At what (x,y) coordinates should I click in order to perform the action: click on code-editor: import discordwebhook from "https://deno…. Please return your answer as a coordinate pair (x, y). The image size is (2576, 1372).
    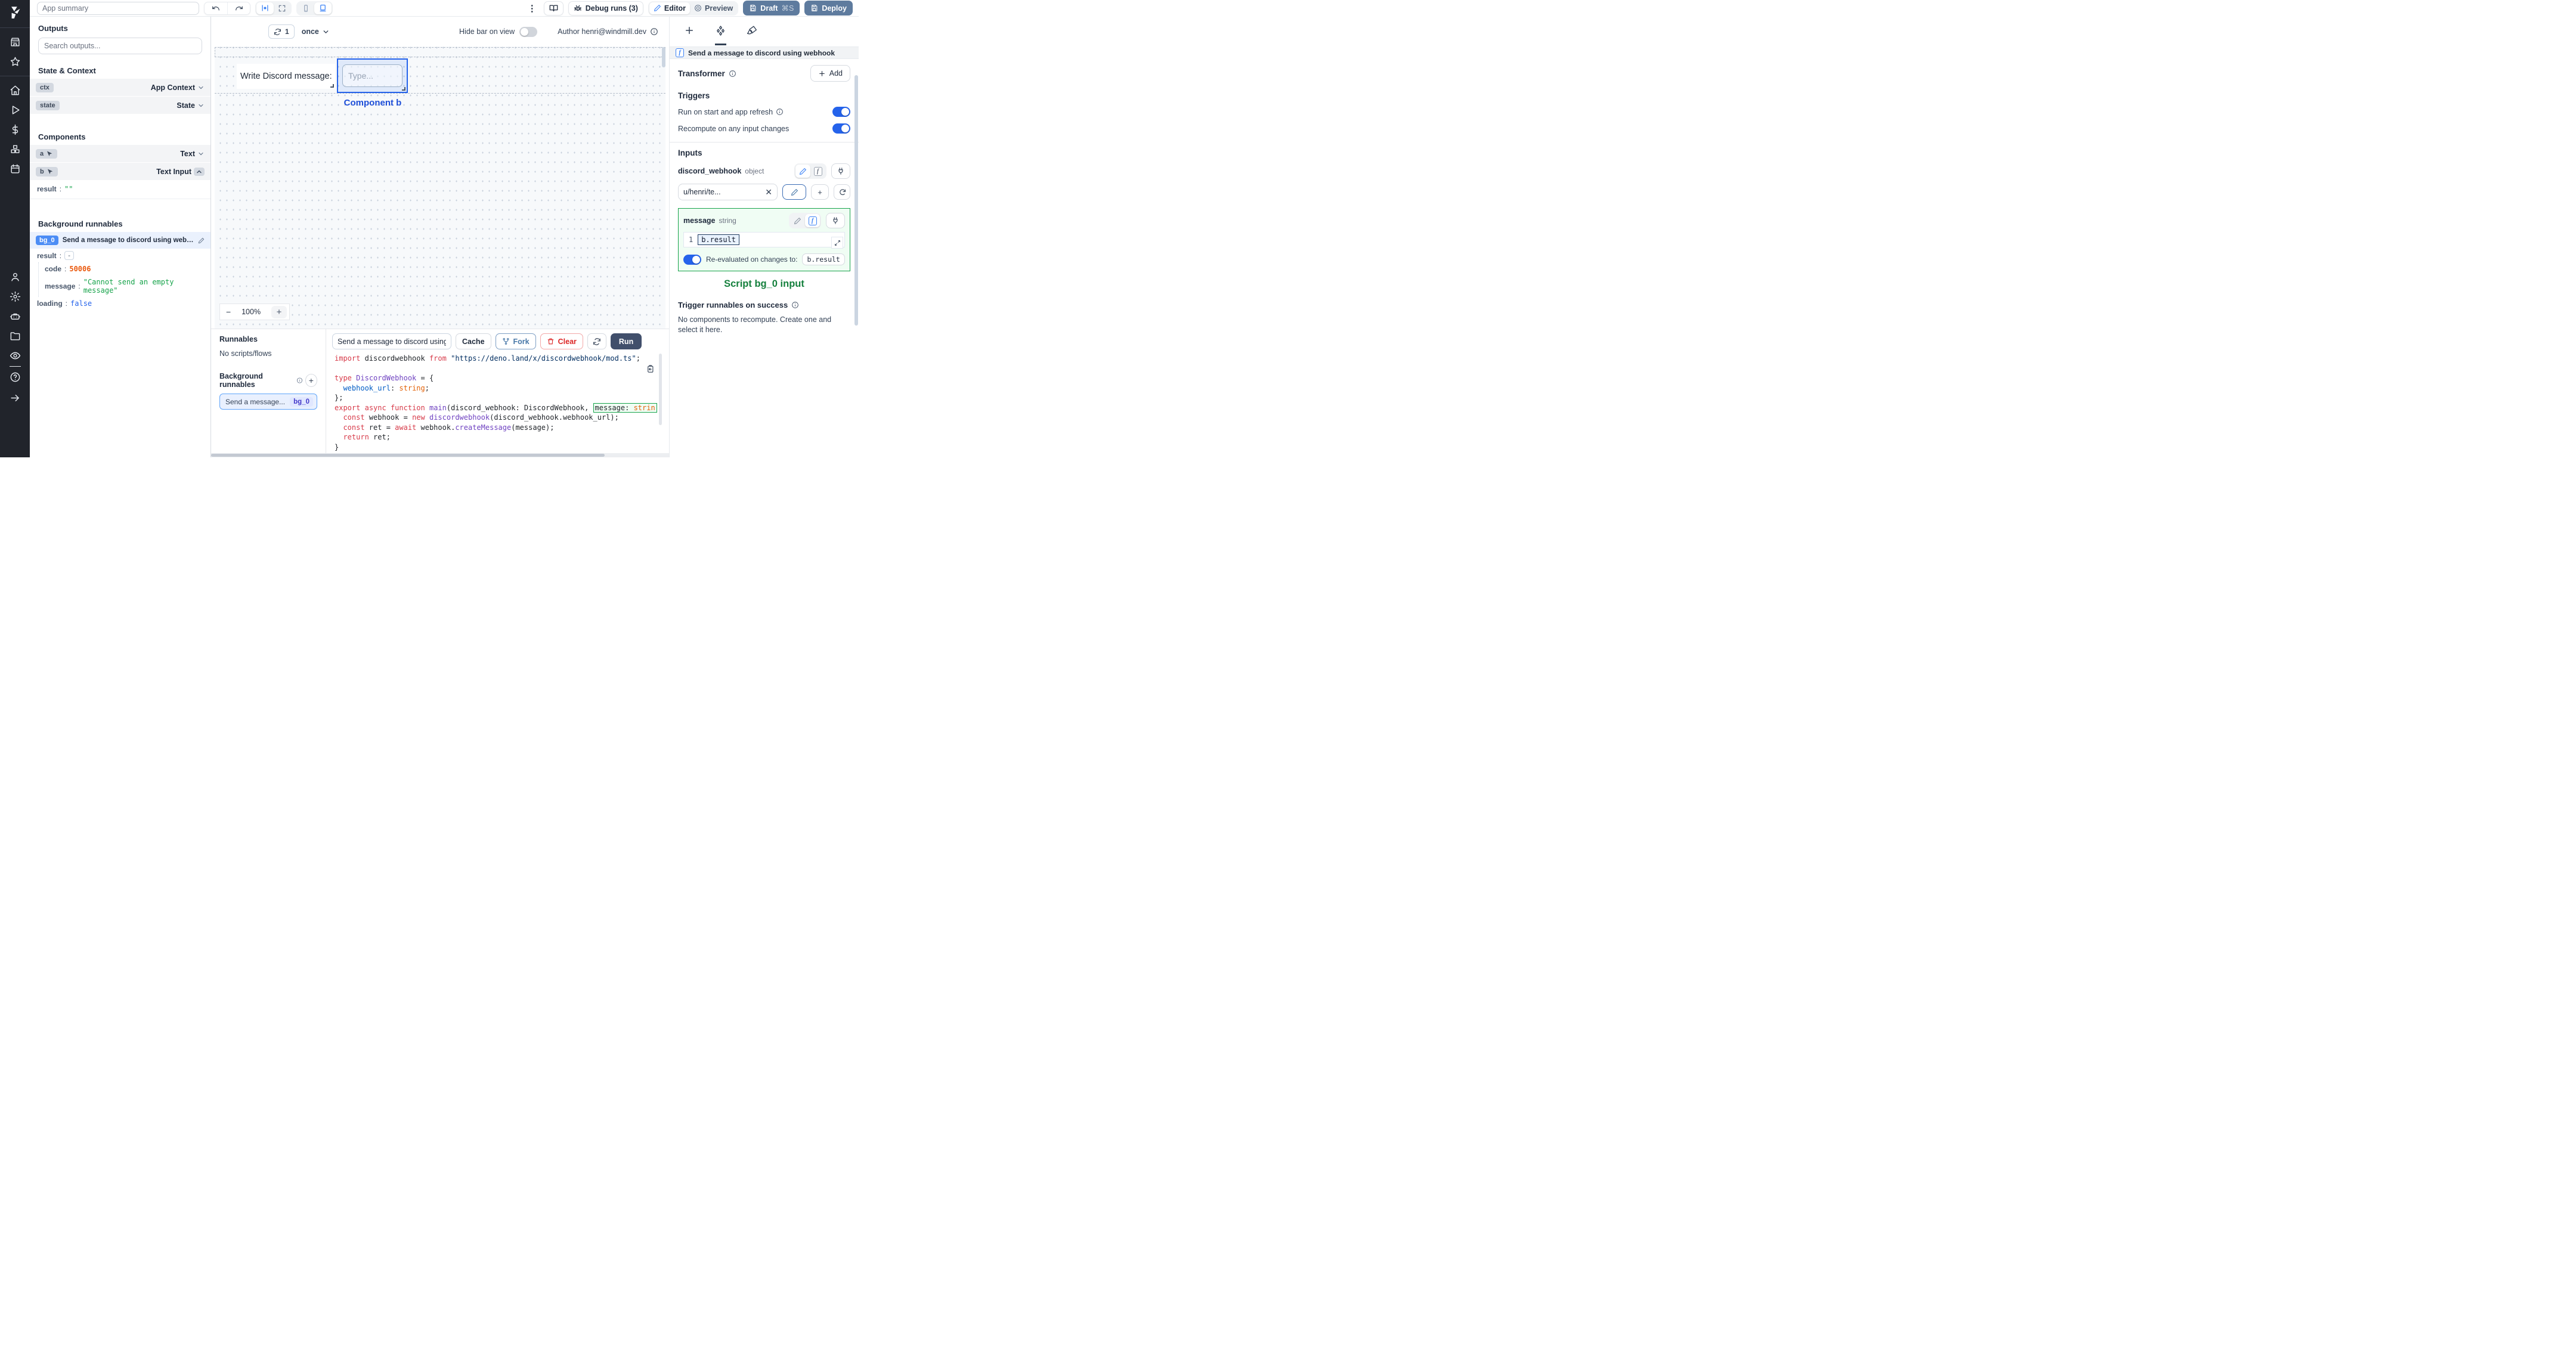
    Looking at the image, I should click on (498, 403).